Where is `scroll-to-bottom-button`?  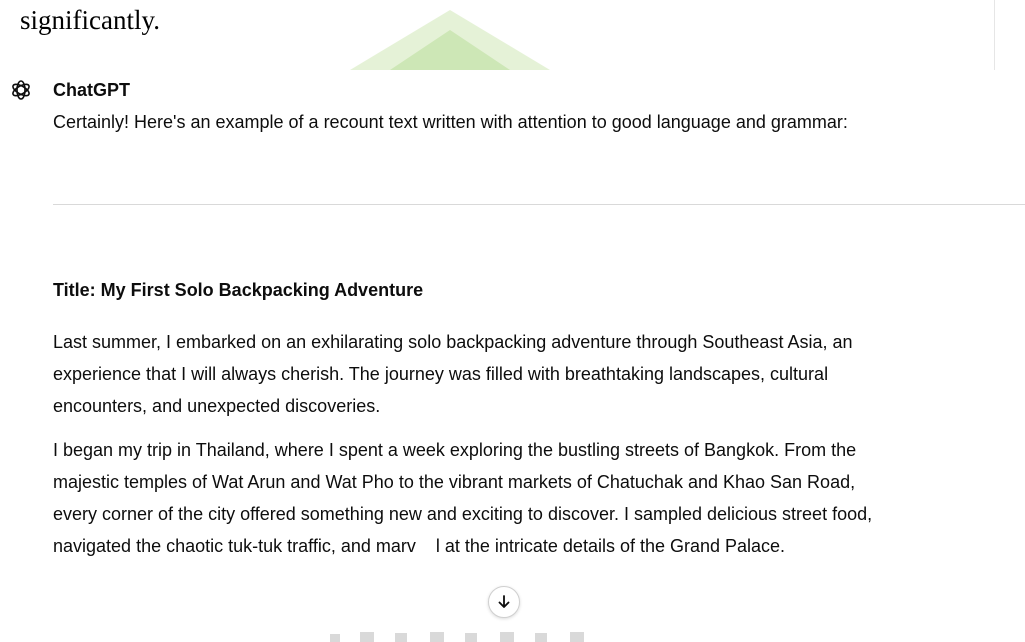
scroll-to-bottom-button is located at coordinates (504, 602).